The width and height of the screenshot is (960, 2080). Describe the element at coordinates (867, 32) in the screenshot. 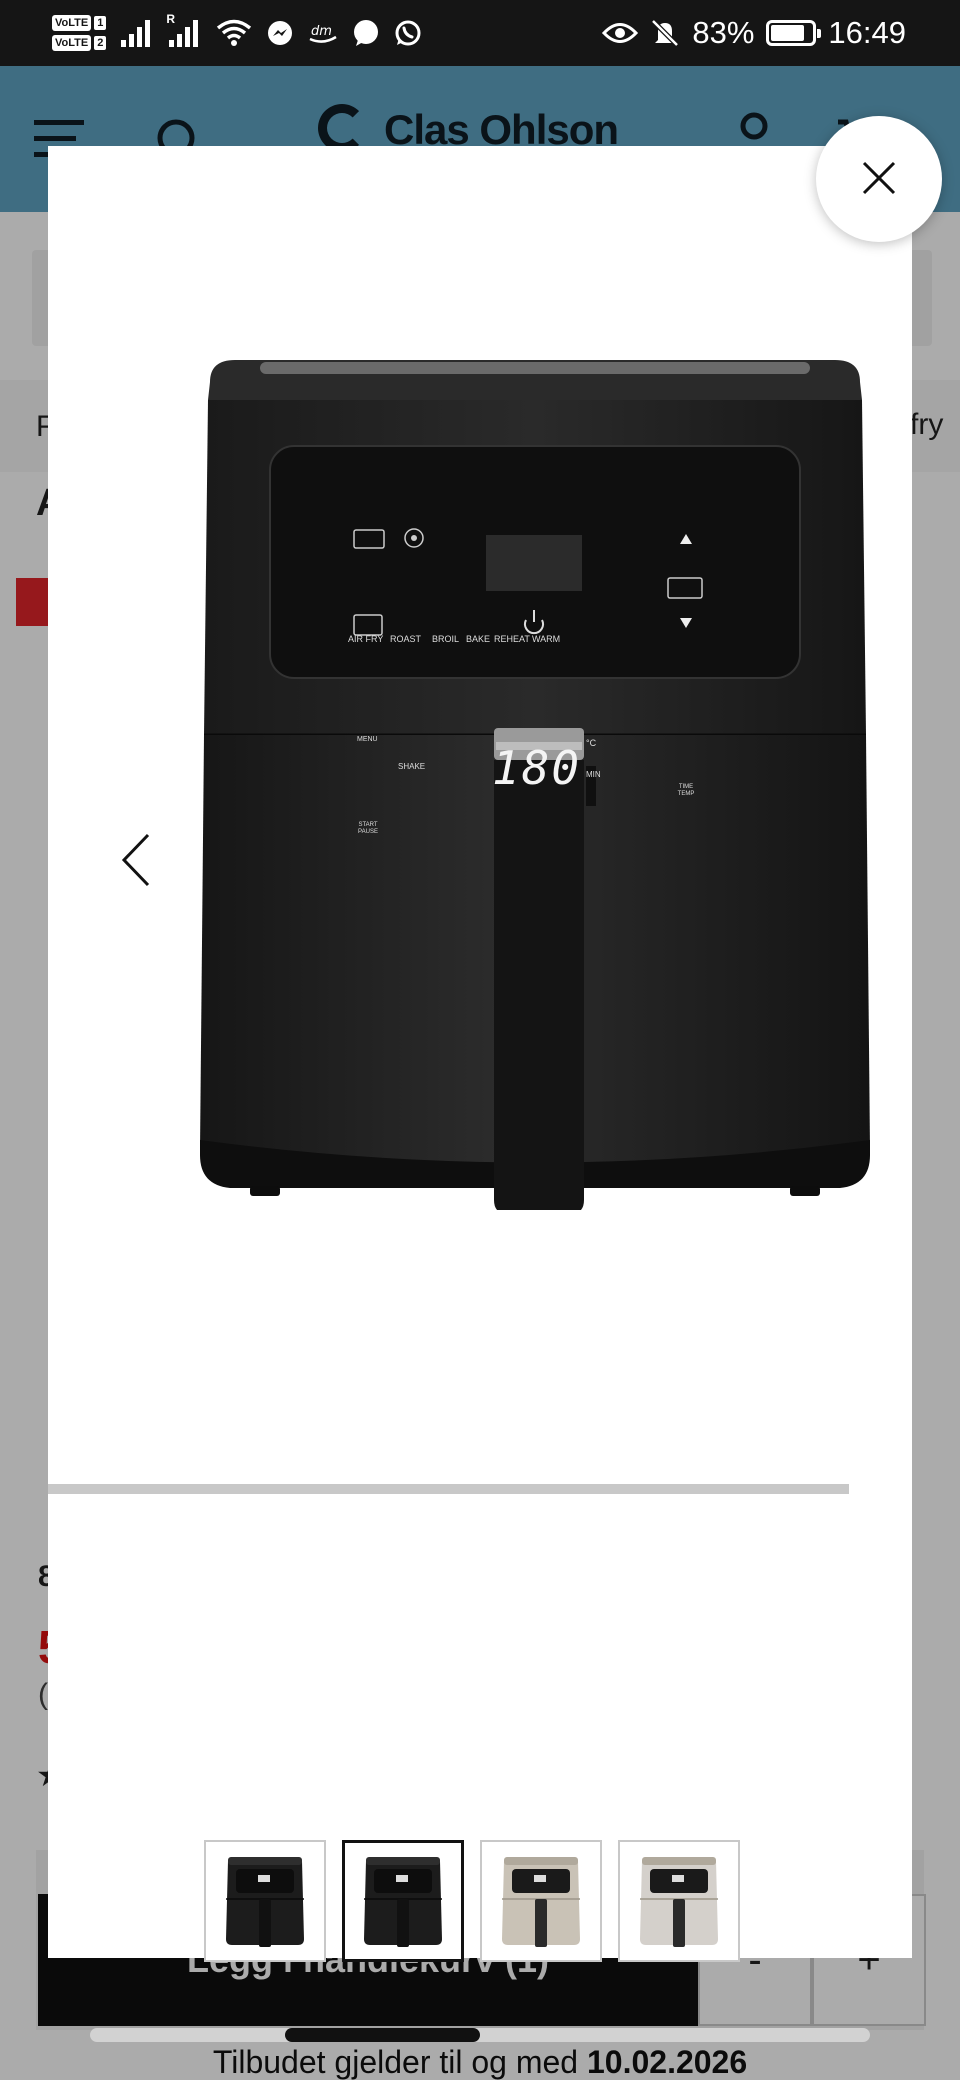

I see `clock: 16:49` at that location.